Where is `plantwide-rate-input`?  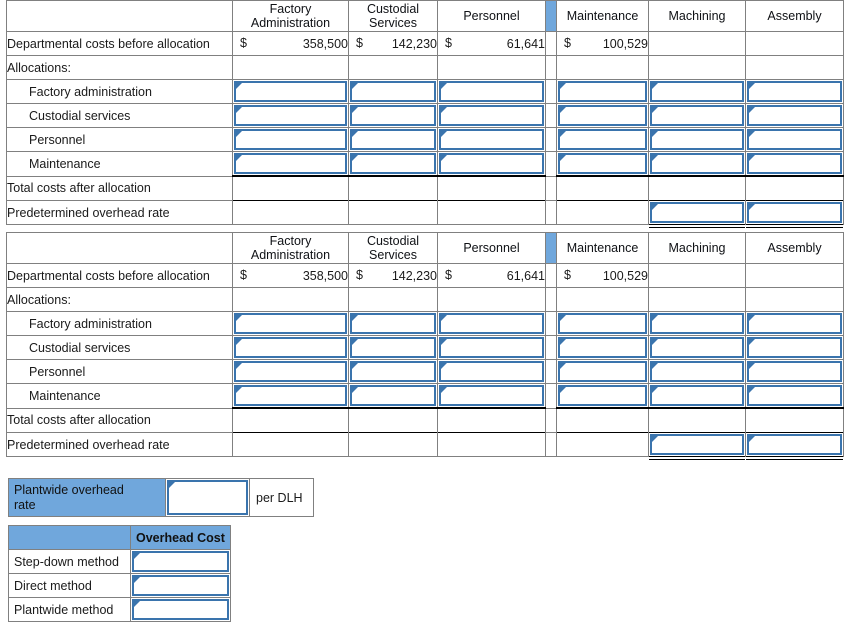 plantwide-rate-input is located at coordinates (207, 497).